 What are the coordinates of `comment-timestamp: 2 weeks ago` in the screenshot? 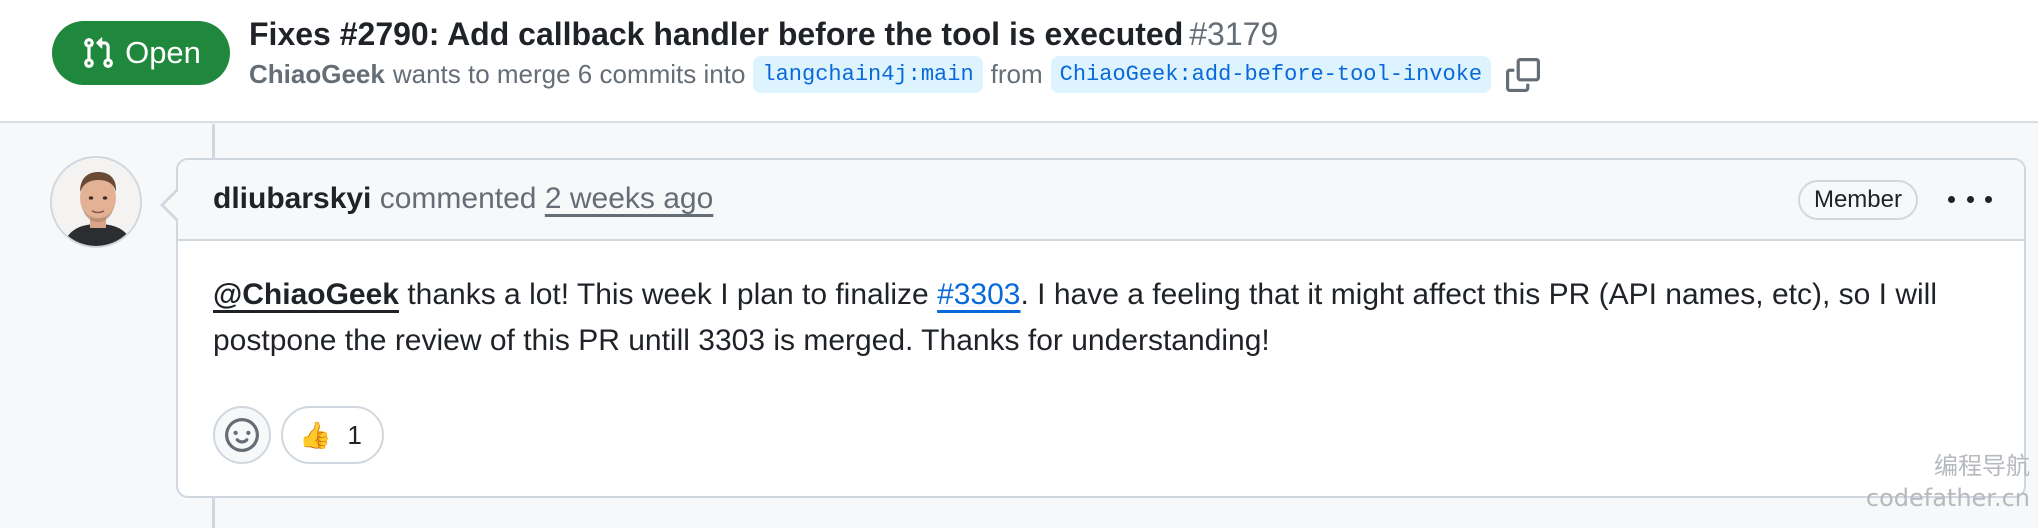 It's located at (629, 198).